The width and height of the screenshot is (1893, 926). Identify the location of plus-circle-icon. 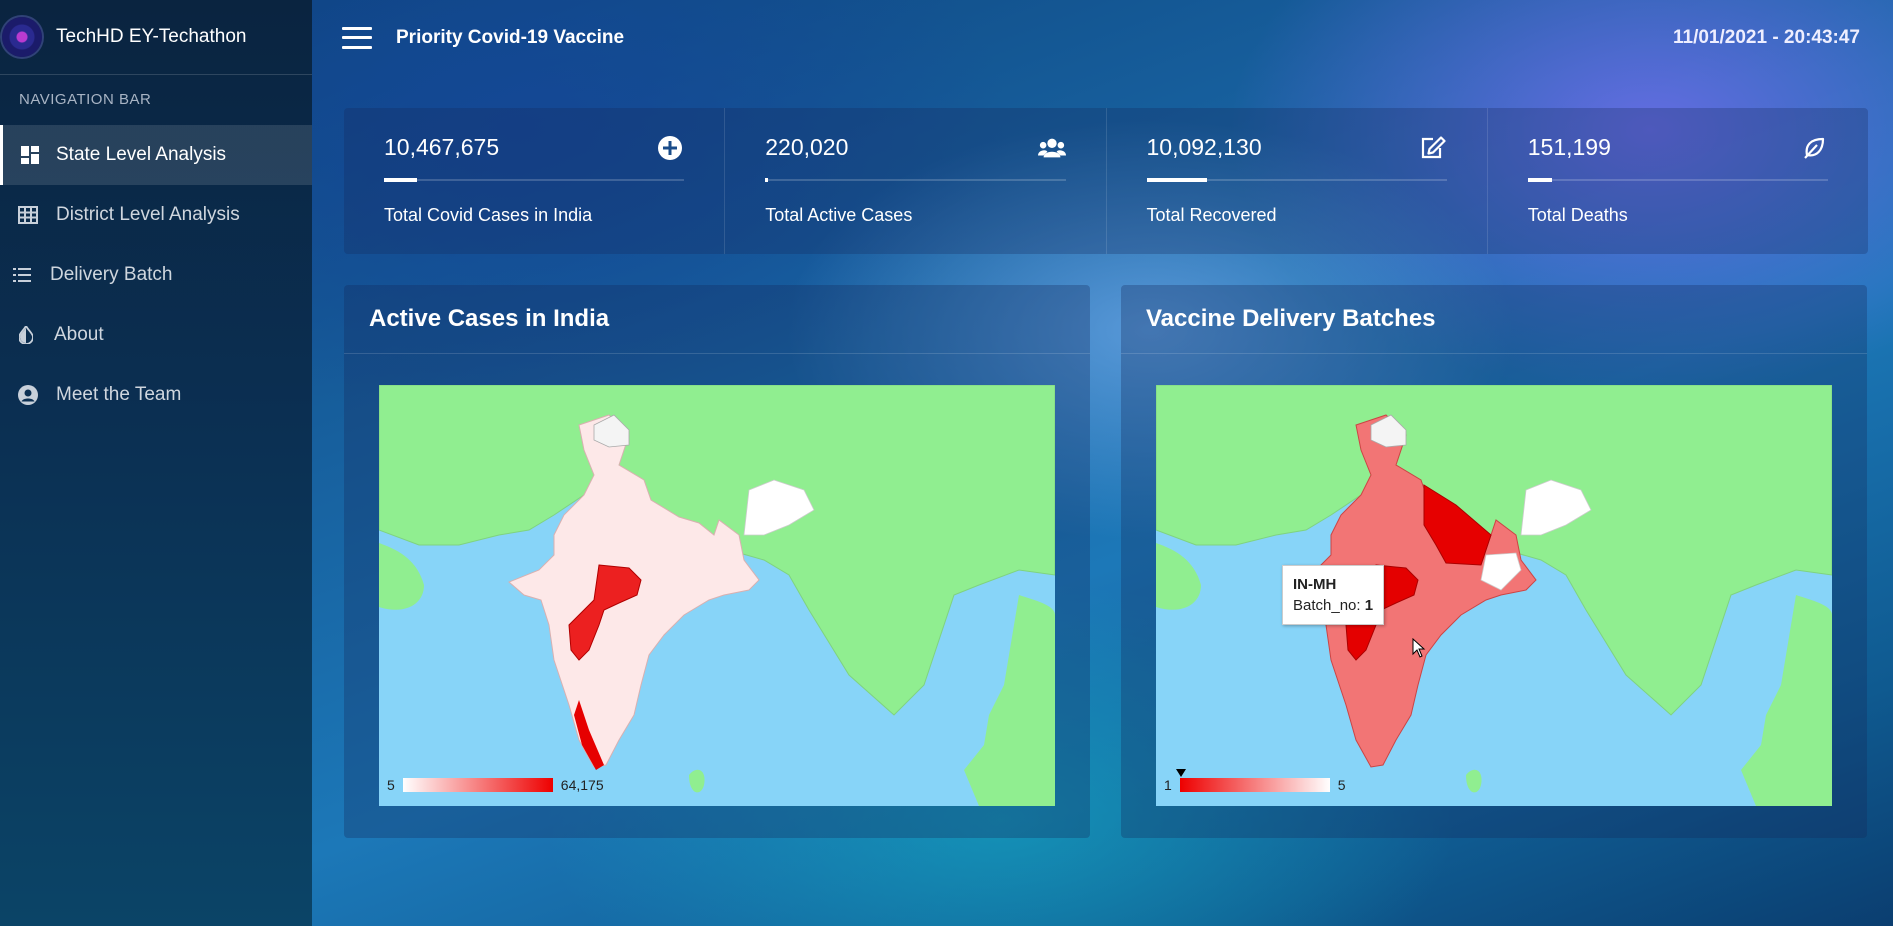
(670, 148).